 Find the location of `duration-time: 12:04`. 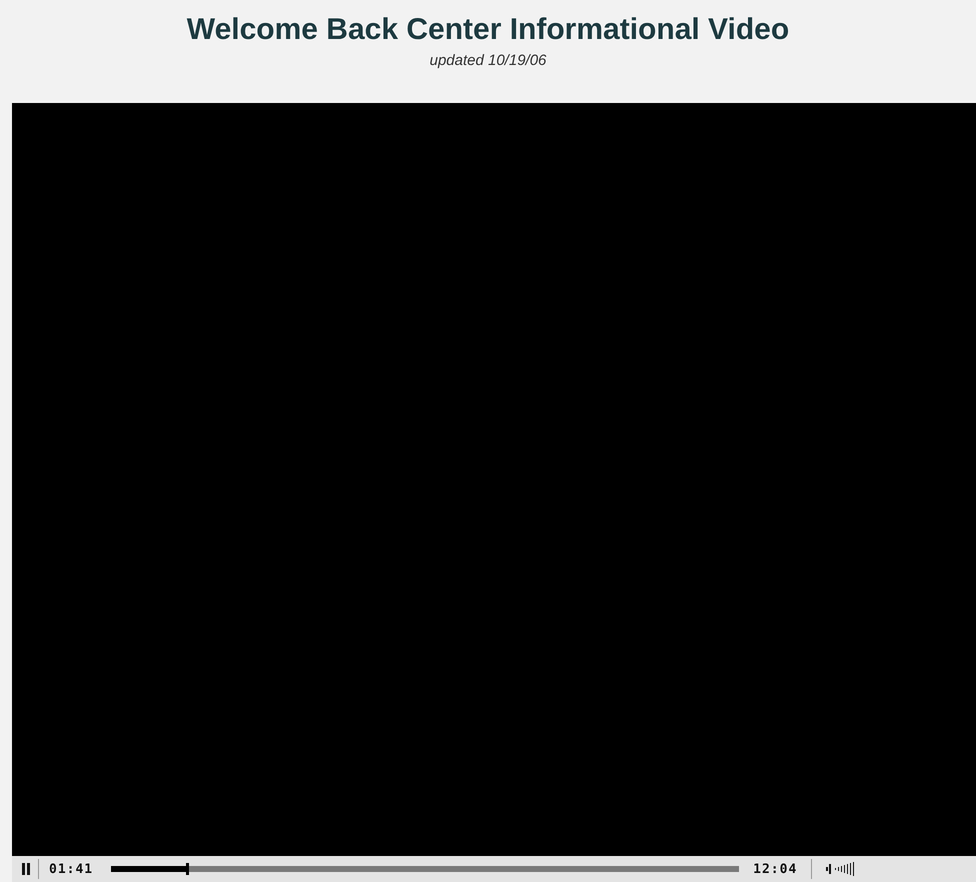

duration-time: 12:04 is located at coordinates (775, 869).